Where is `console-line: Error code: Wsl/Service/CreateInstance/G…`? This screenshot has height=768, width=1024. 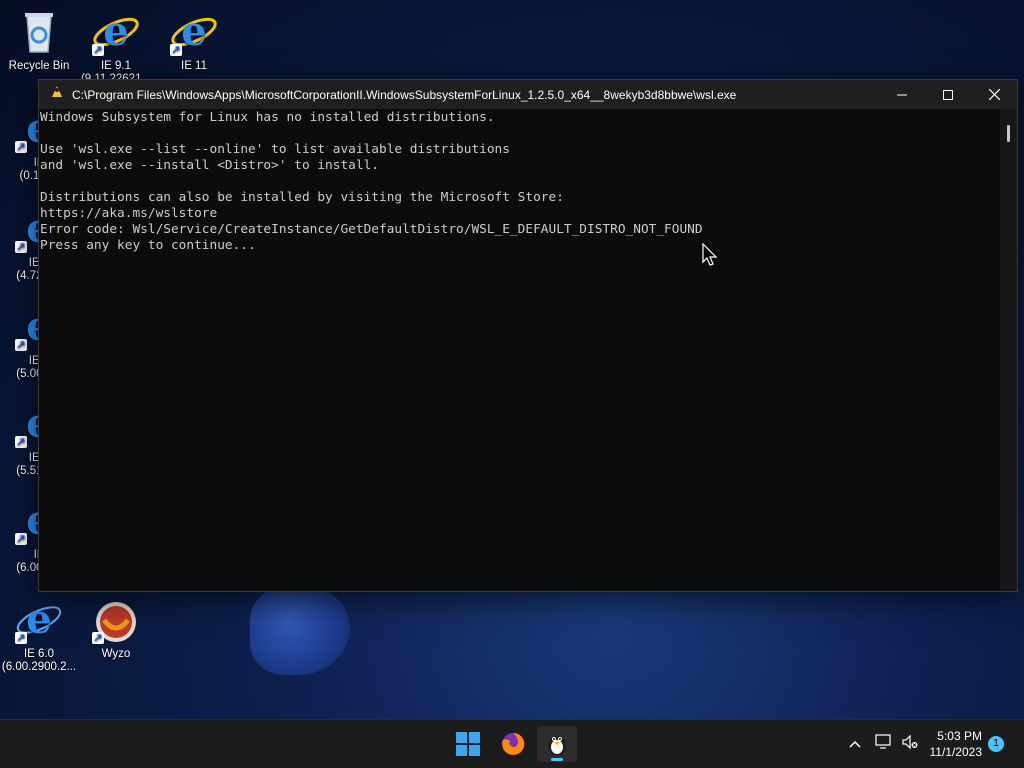 console-line: Error code: Wsl/Service/CreateInstance/G… is located at coordinates (371, 229).